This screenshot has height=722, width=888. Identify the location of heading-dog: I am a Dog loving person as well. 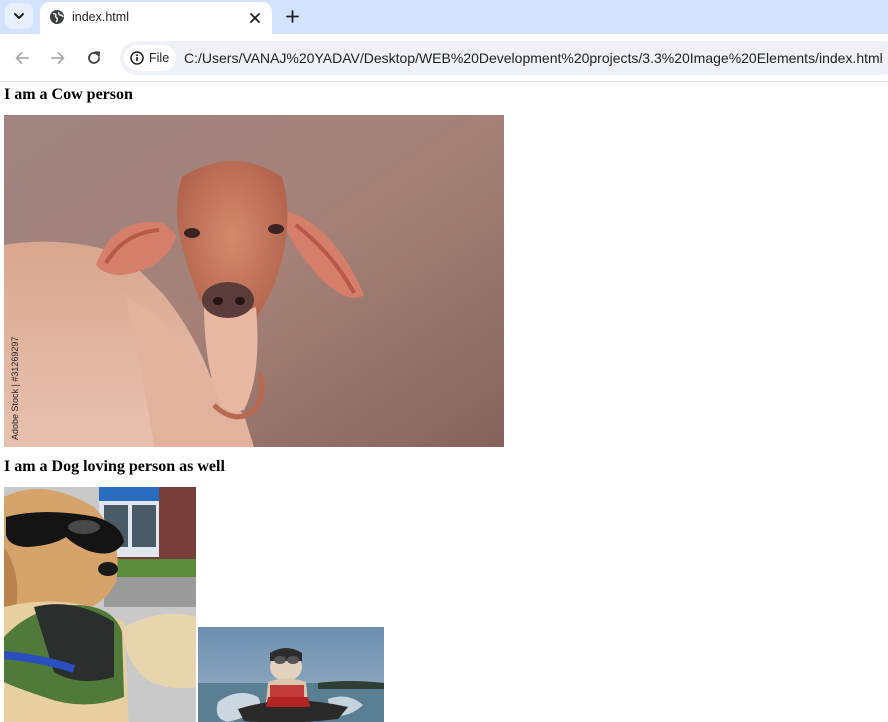
(114, 466).